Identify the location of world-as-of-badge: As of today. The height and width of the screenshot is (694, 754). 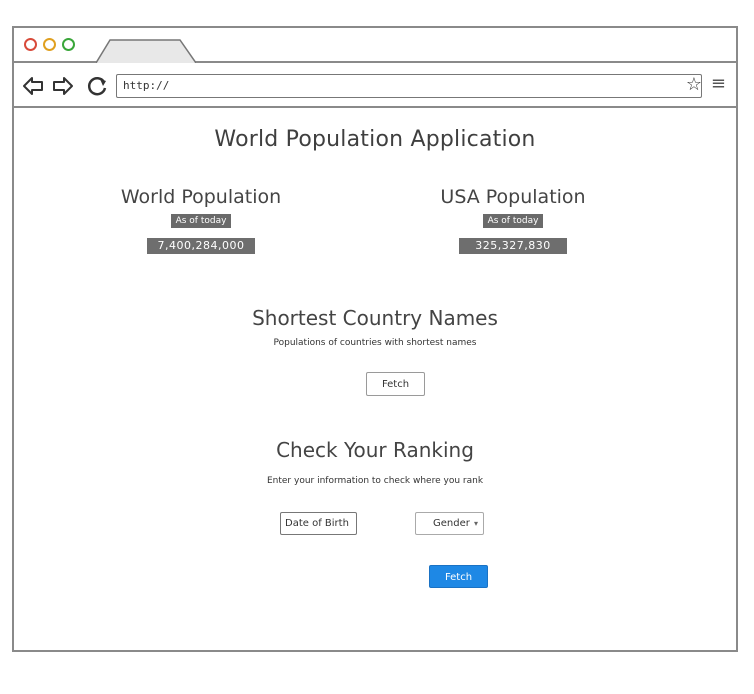
(201, 221).